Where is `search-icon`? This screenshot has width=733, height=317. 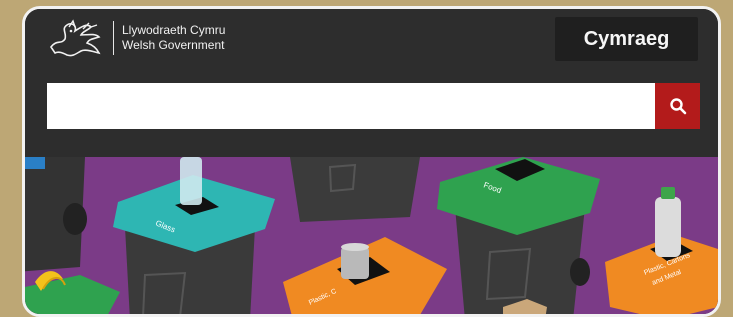 search-icon is located at coordinates (677, 106).